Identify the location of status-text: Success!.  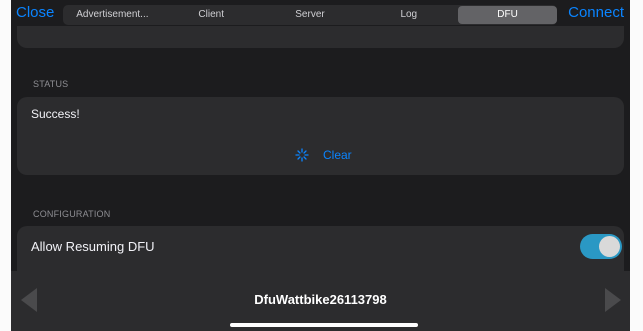
(55, 114).